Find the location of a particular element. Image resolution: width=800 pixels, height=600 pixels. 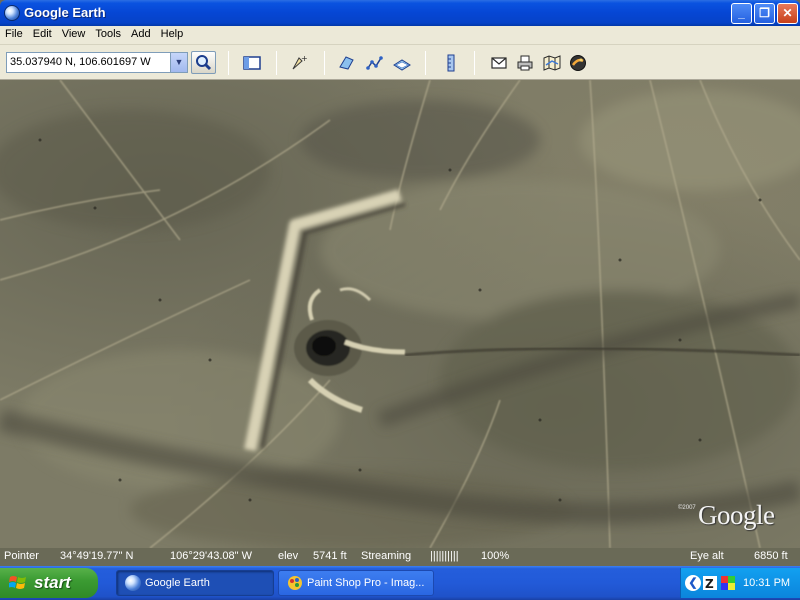

search-icon is located at coordinates (204, 63).